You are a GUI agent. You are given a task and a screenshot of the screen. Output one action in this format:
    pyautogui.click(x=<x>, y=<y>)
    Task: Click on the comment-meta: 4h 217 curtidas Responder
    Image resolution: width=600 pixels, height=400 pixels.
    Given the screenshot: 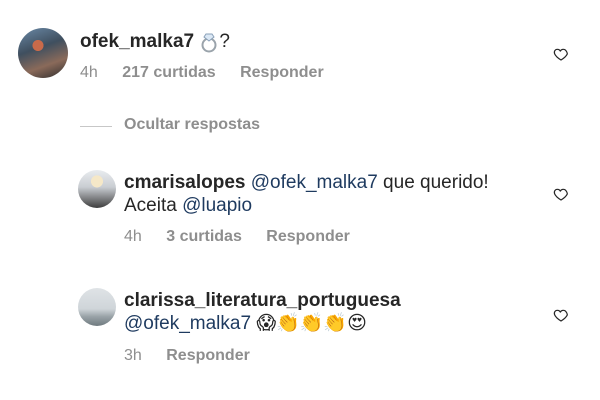 What is the action you would take?
    pyautogui.click(x=202, y=73)
    